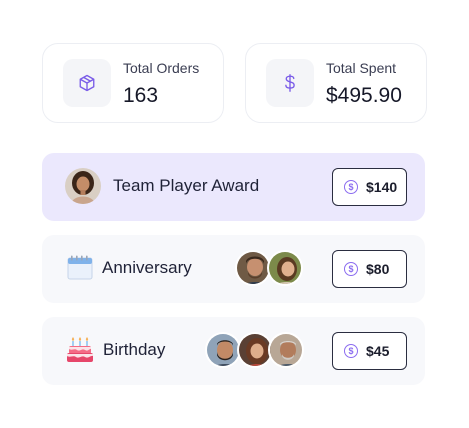 The image size is (469, 428). What do you see at coordinates (364, 95) in the screenshot?
I see `total-spent-value: $495.90` at bounding box center [364, 95].